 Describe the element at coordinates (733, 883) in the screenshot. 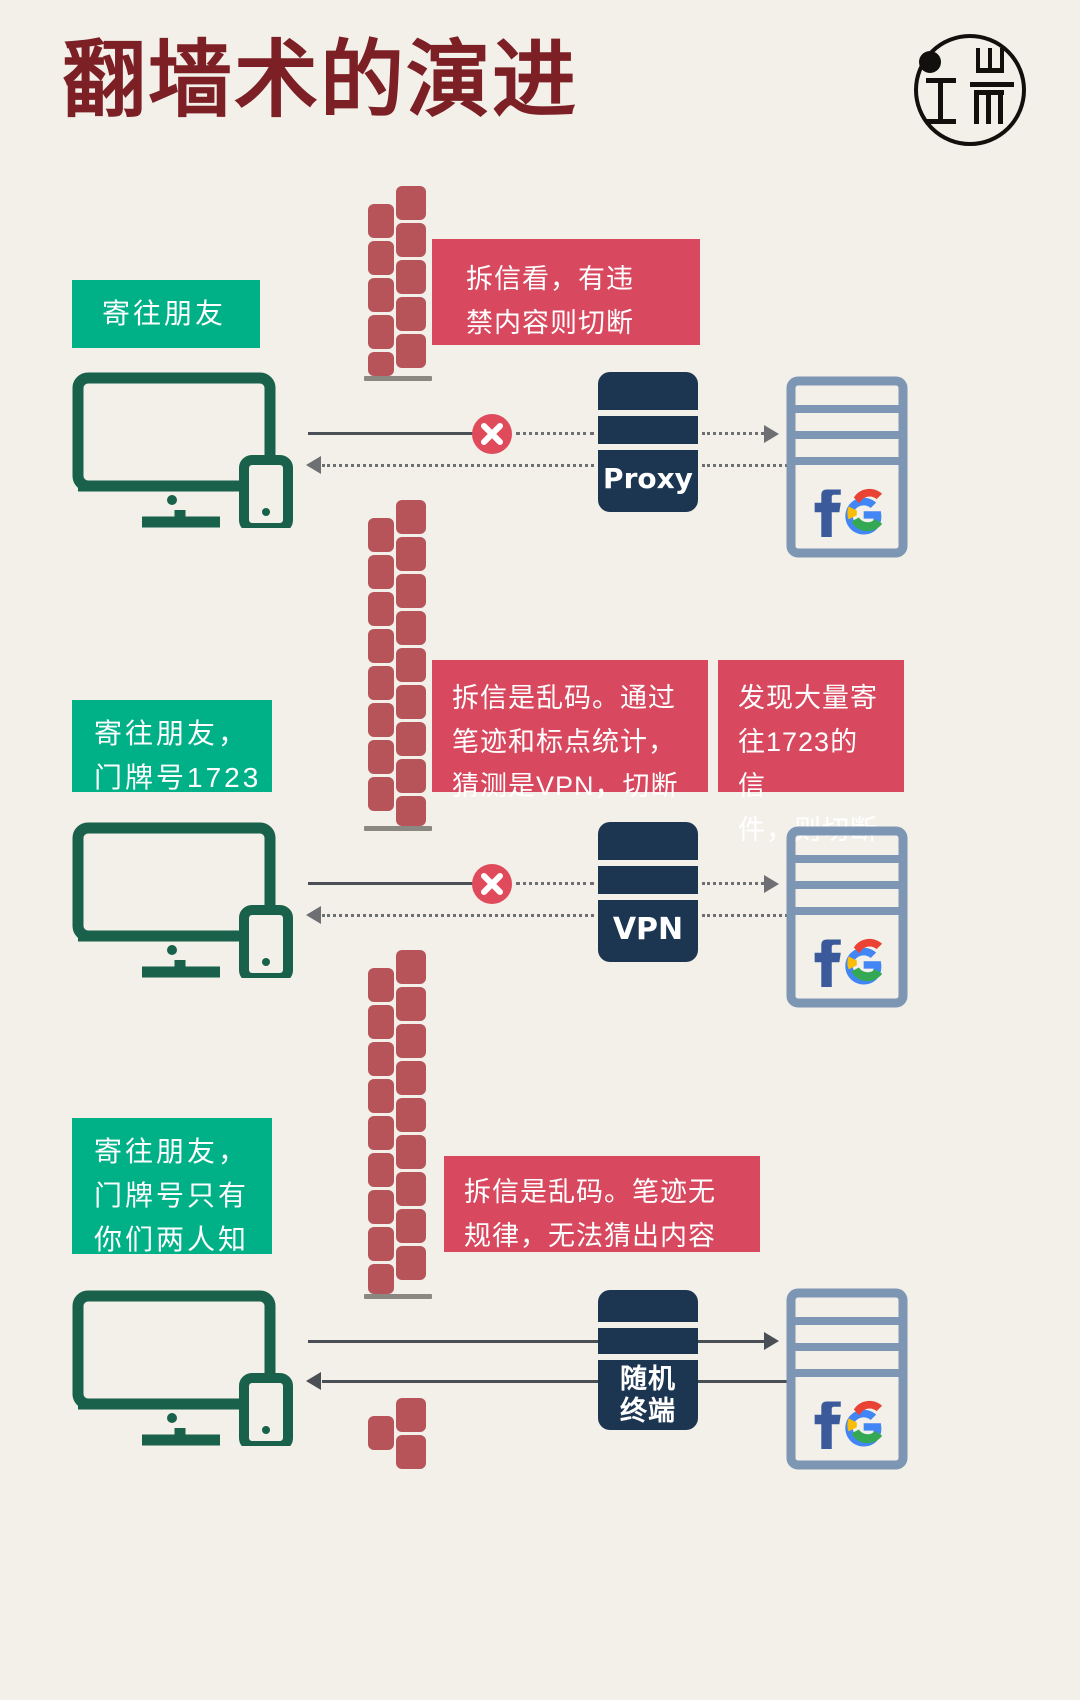

I see `outbound-dotted-2b` at that location.